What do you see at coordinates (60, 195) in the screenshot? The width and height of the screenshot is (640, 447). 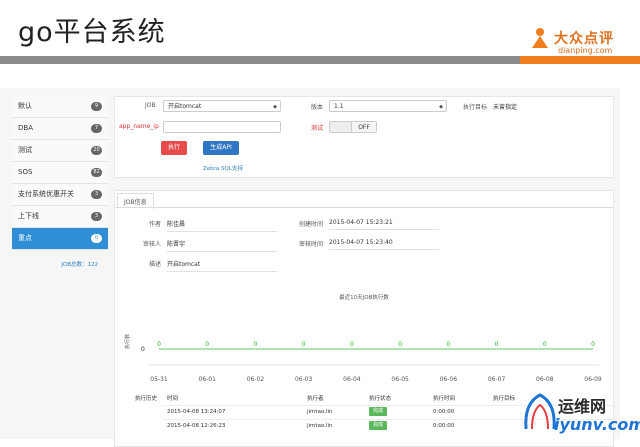 I see `sidebar-item-payment: 支付系统优惠开关 3` at bounding box center [60, 195].